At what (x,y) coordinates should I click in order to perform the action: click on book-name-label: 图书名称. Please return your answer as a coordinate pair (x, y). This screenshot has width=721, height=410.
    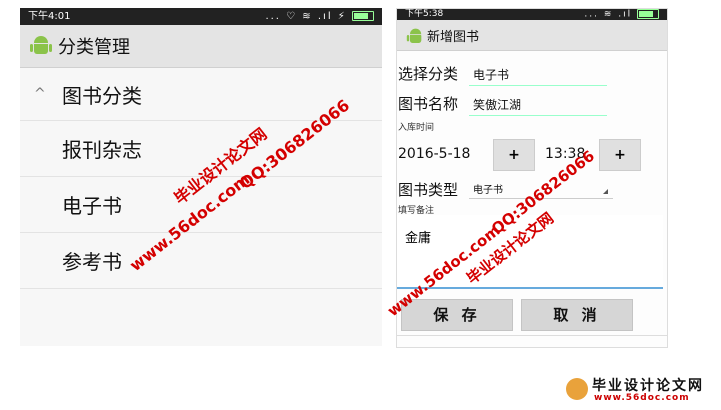
    Looking at the image, I should click on (428, 104).